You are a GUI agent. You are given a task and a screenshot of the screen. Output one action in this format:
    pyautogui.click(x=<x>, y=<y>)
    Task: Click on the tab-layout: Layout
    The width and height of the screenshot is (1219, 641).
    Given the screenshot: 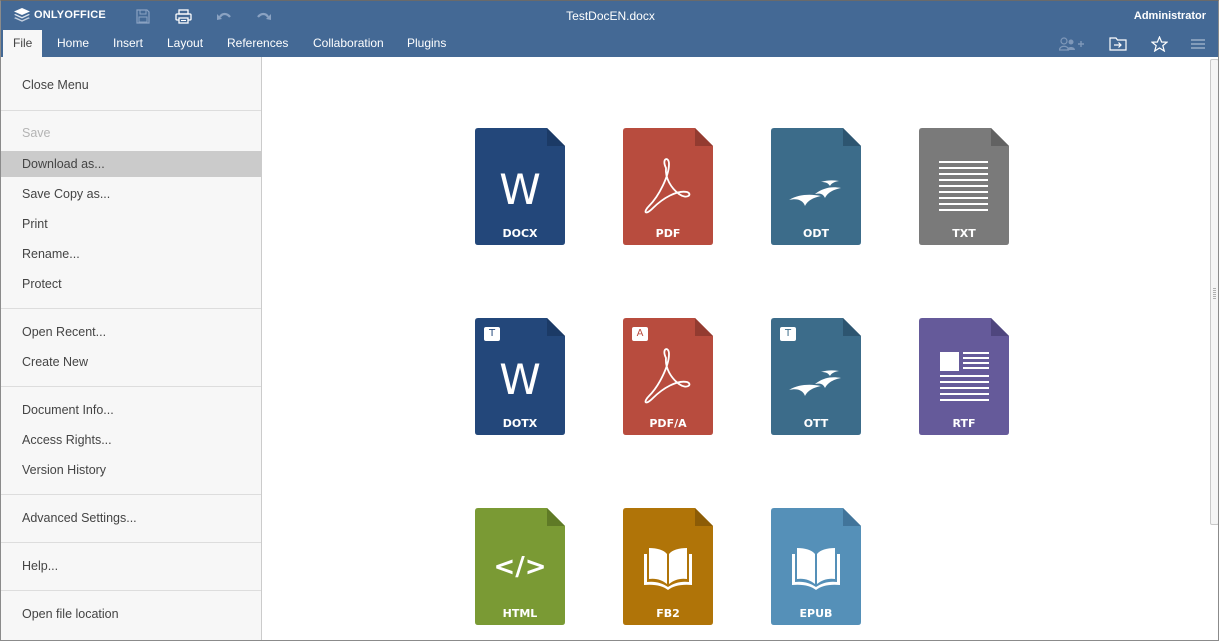 What is the action you would take?
    pyautogui.click(x=185, y=43)
    